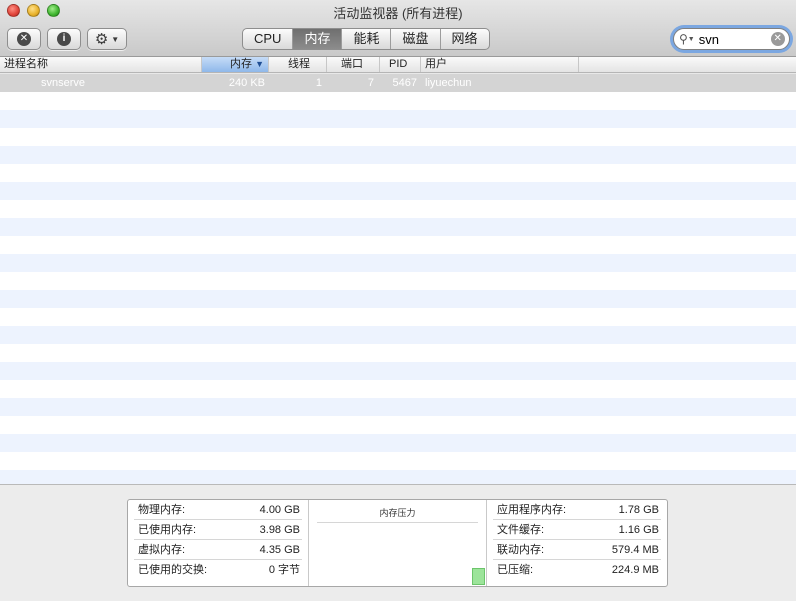 The image size is (796, 601). Describe the element at coordinates (268, 39) in the screenshot. I see `tab-cpu: CPU` at that location.